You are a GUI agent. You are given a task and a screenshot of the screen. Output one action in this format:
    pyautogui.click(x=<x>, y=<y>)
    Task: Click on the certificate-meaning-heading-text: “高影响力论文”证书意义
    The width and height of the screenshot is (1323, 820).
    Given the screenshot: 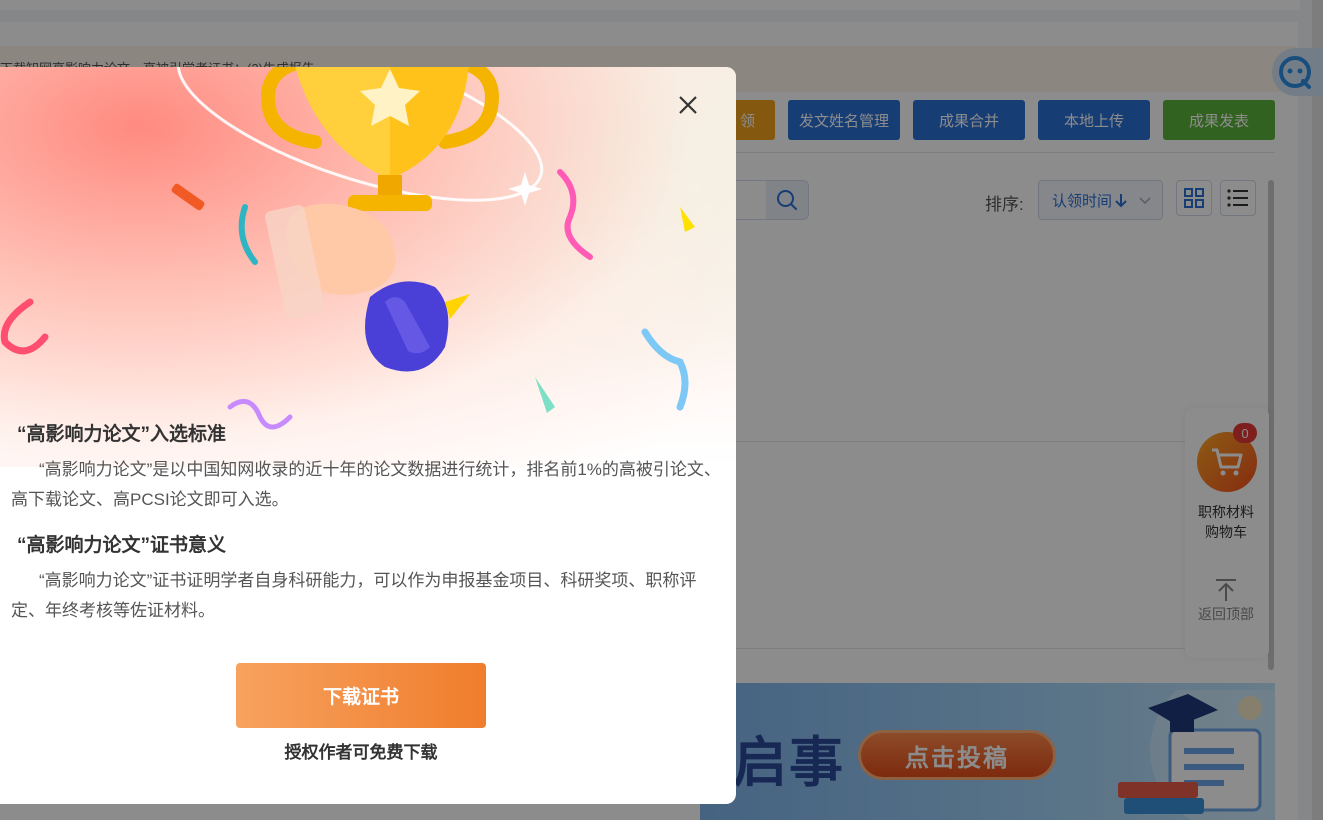 What is the action you would take?
    pyautogui.click(x=123, y=543)
    